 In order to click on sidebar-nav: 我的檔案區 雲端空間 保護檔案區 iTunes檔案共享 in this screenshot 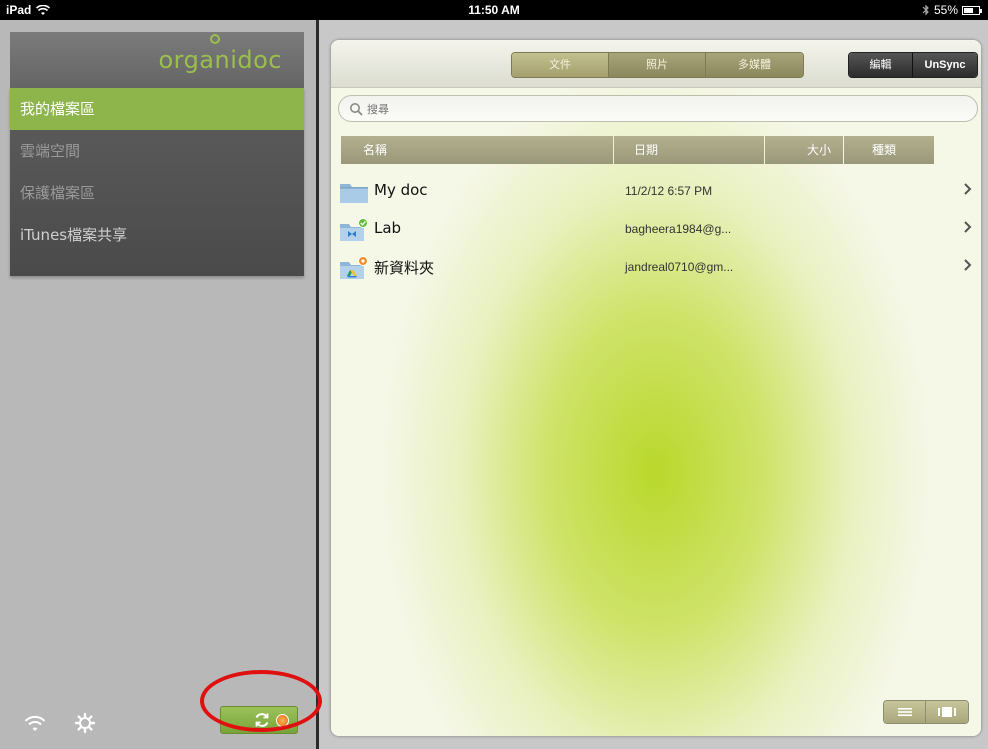, I will do `click(157, 182)`.